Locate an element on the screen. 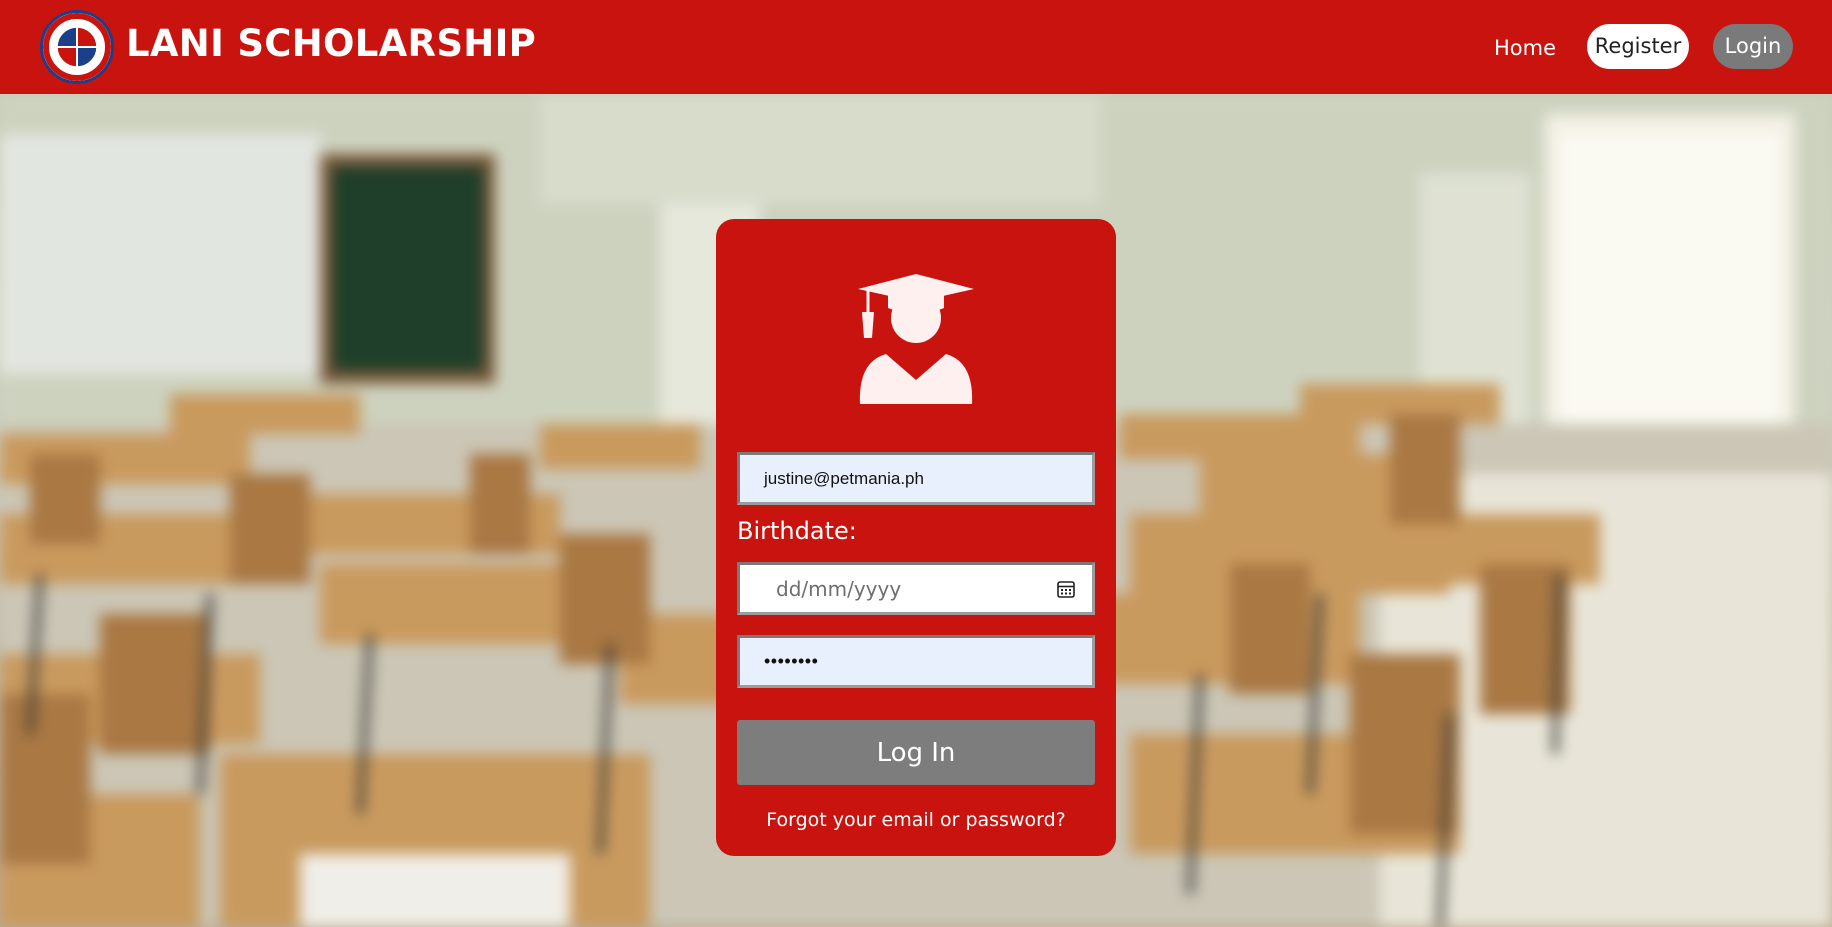 This screenshot has width=1832, height=927. top-navbar: LANI SCHOLARSHIP Home Register Login is located at coordinates (916, 47).